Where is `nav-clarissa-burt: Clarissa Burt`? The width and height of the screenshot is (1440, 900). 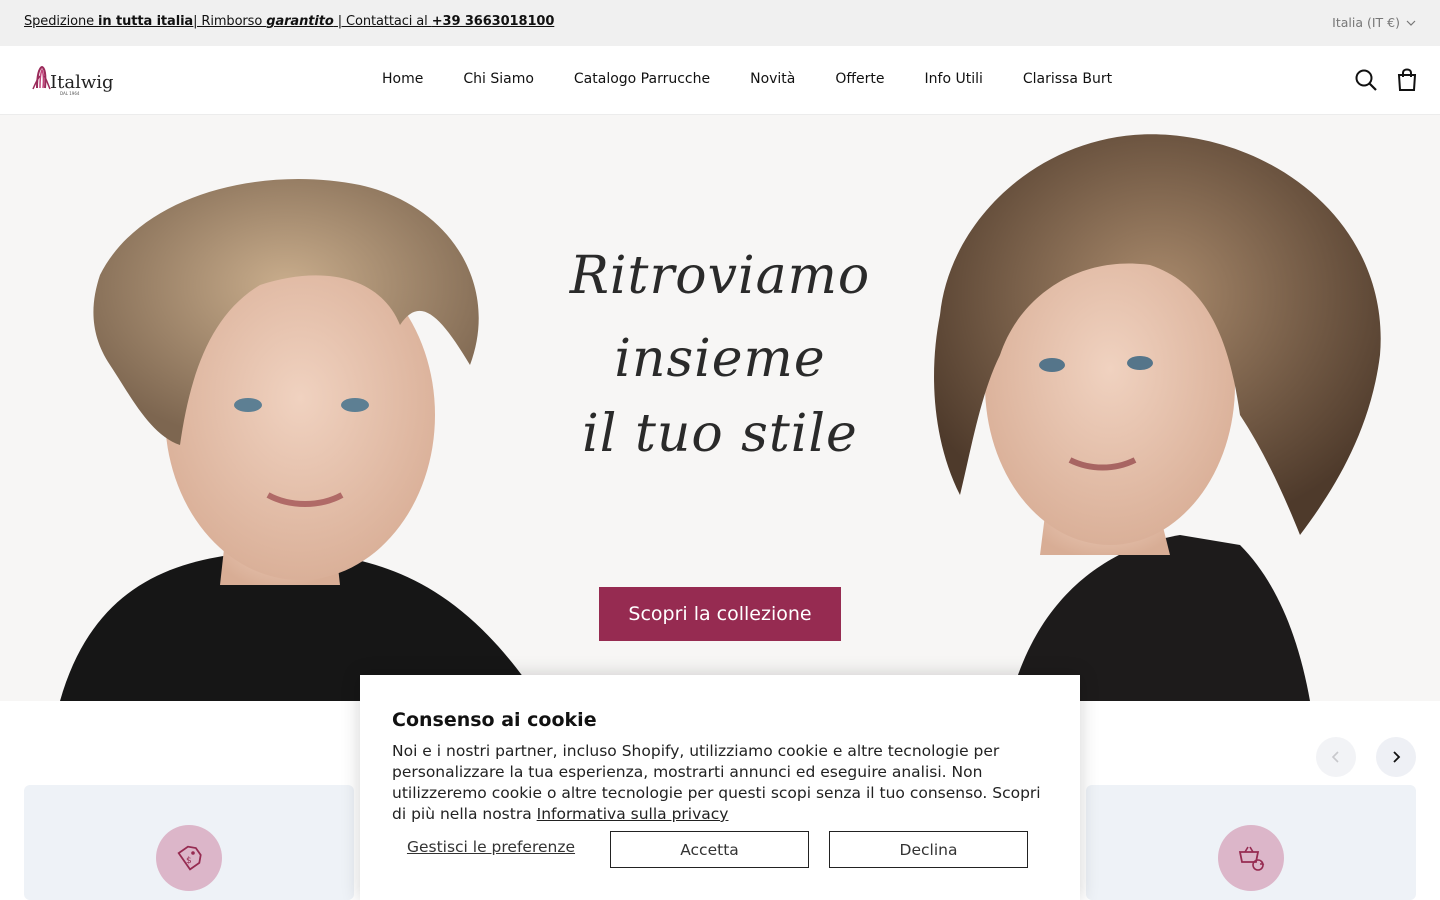
nav-clarissa-burt: Clarissa Burt is located at coordinates (1067, 79).